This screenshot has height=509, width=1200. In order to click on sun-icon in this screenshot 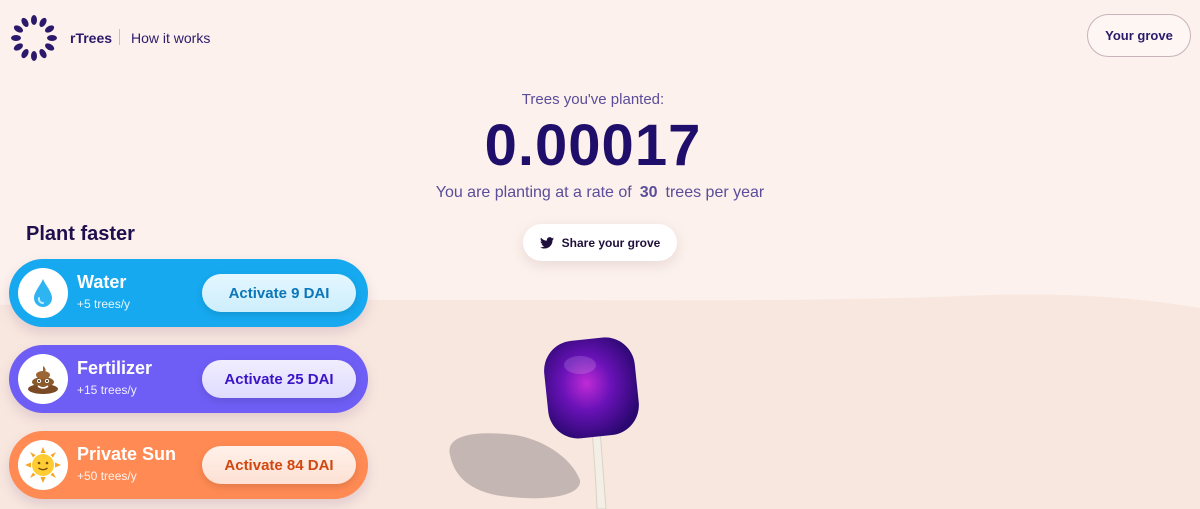, I will do `click(43, 465)`.